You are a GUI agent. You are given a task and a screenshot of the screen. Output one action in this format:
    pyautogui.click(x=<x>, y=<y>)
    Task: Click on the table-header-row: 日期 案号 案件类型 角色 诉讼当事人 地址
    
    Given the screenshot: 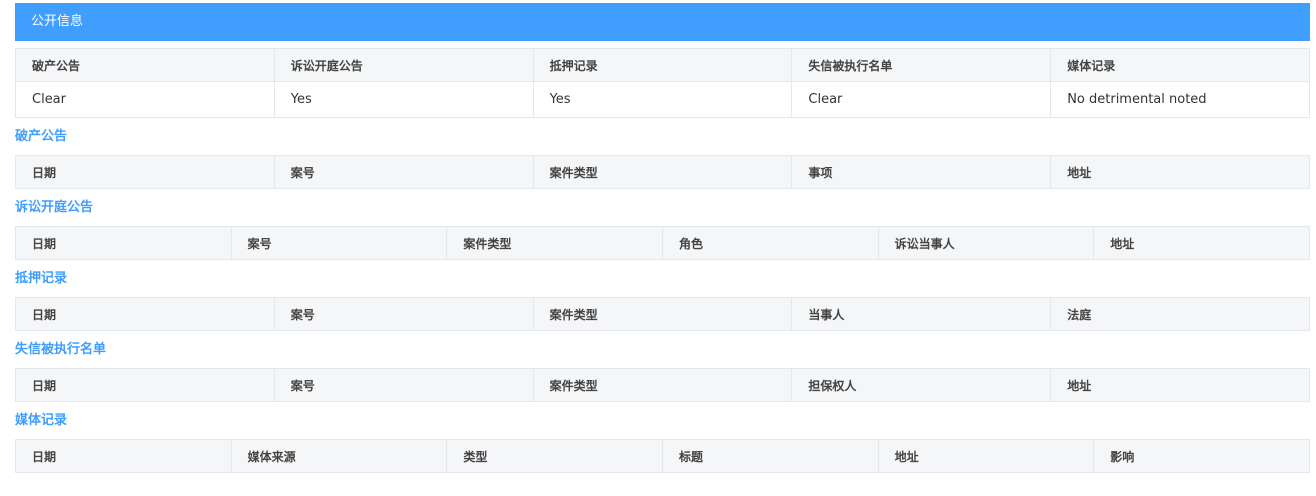 What is the action you would take?
    pyautogui.click(x=662, y=243)
    